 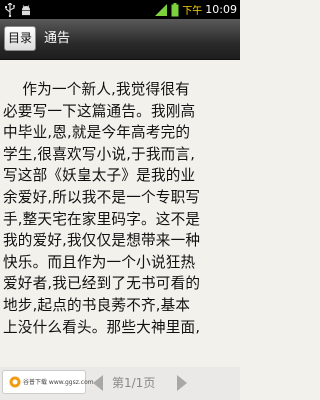 What do you see at coordinates (192, 11) in the screenshot?
I see `status-ampm: 下午` at bounding box center [192, 11].